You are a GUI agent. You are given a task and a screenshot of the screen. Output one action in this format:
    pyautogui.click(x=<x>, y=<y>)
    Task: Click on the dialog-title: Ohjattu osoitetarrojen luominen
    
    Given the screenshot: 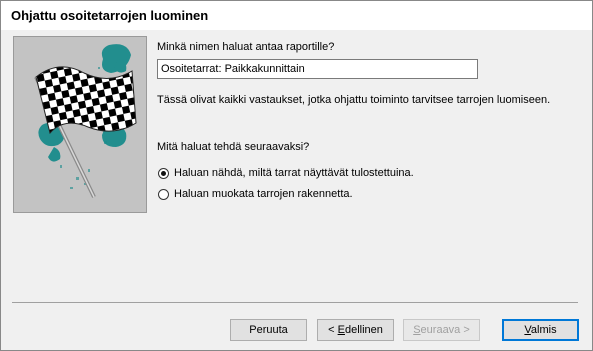 What is the action you would take?
    pyautogui.click(x=110, y=15)
    